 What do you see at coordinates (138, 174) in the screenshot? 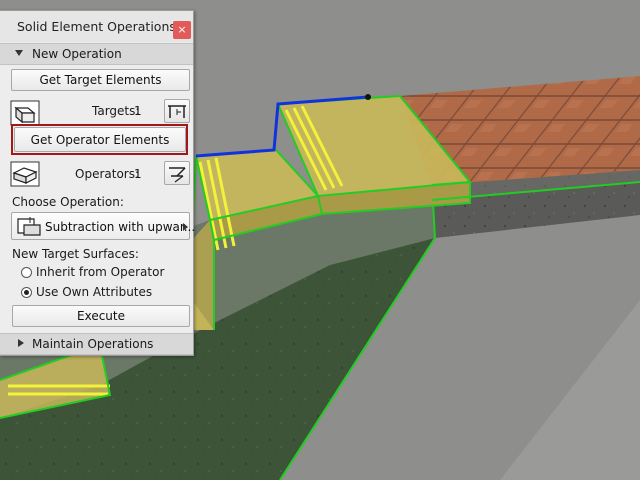
I see `operators-count: 1` at bounding box center [138, 174].